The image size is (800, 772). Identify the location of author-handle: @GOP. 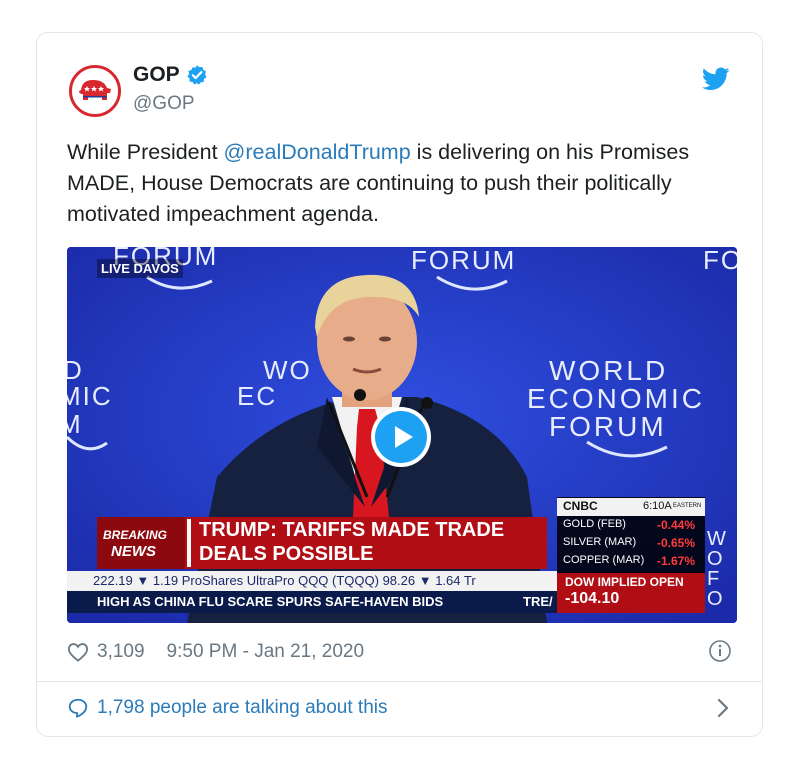
(164, 104).